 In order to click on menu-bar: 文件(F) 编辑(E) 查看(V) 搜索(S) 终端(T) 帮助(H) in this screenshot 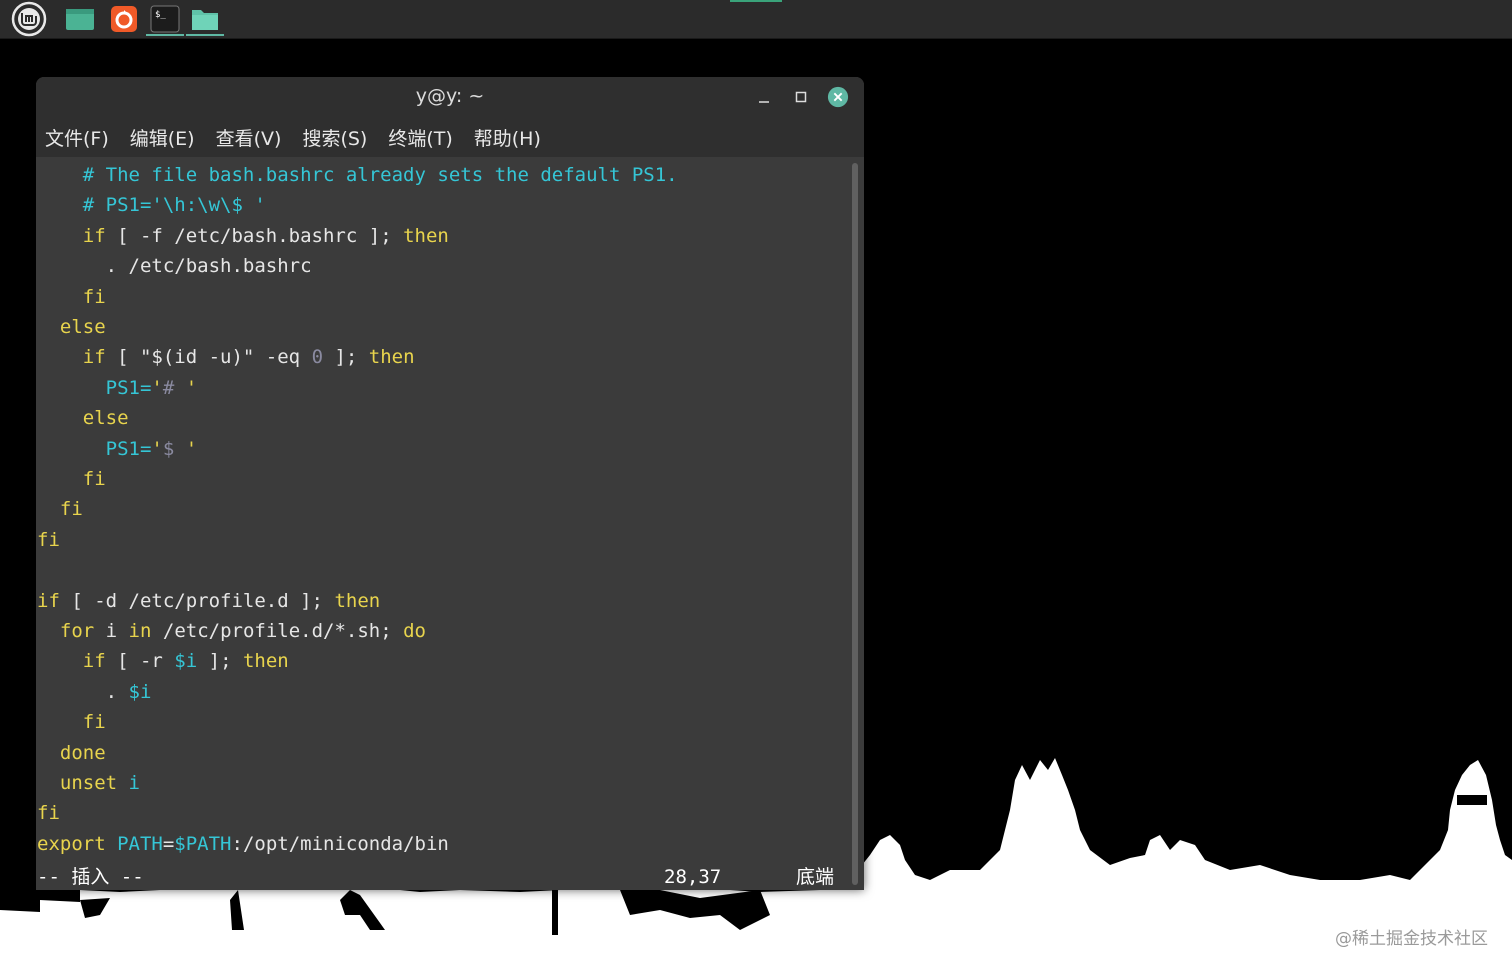, I will do `click(450, 137)`.